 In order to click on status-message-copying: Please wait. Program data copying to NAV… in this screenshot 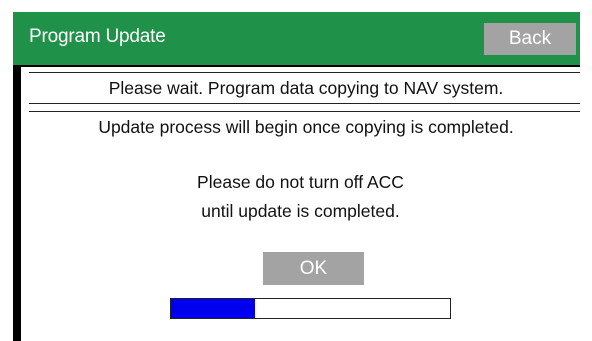, I will do `click(304, 88)`.